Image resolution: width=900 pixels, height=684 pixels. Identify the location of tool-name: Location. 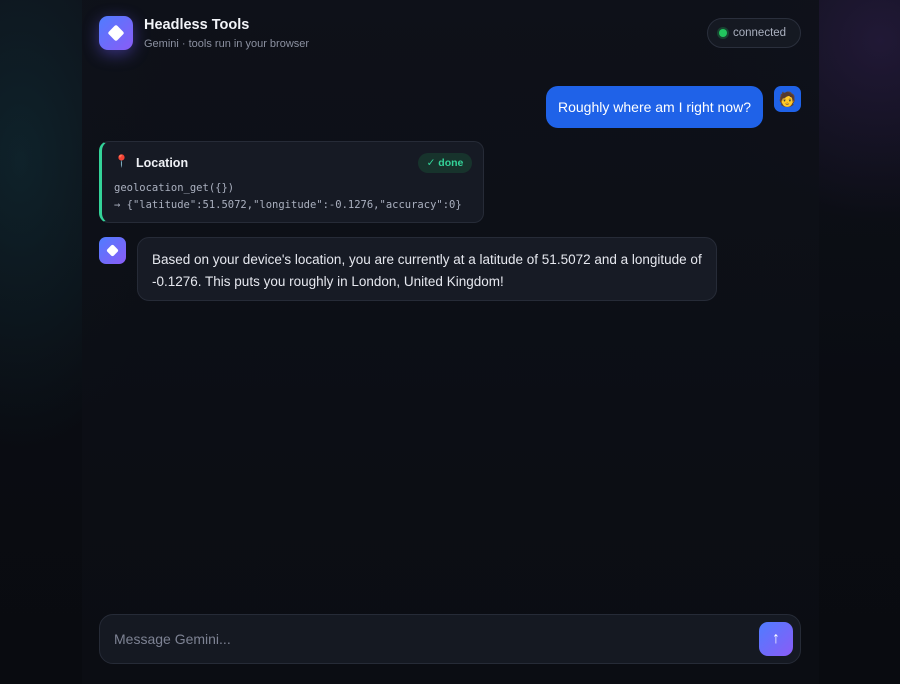
(162, 163).